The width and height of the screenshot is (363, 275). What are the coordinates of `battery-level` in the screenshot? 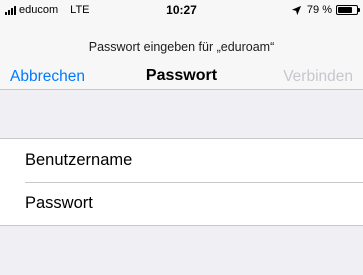 It's located at (345, 10).